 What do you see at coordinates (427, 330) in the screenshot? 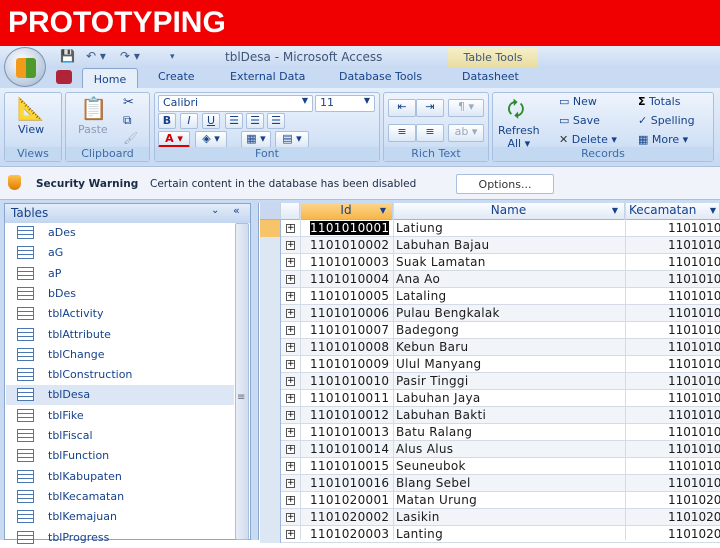
I see `cell-name: Badegong` at bounding box center [427, 330].